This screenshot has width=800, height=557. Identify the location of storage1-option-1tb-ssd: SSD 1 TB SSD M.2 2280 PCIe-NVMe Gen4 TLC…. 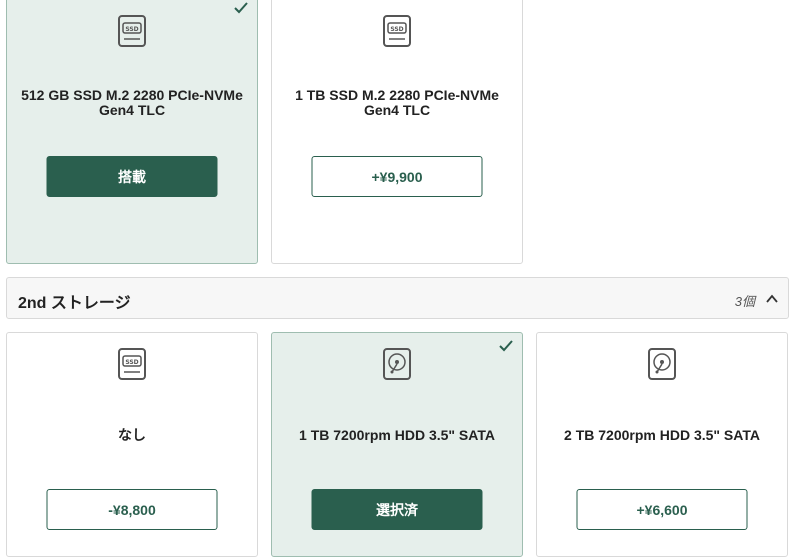
(397, 132).